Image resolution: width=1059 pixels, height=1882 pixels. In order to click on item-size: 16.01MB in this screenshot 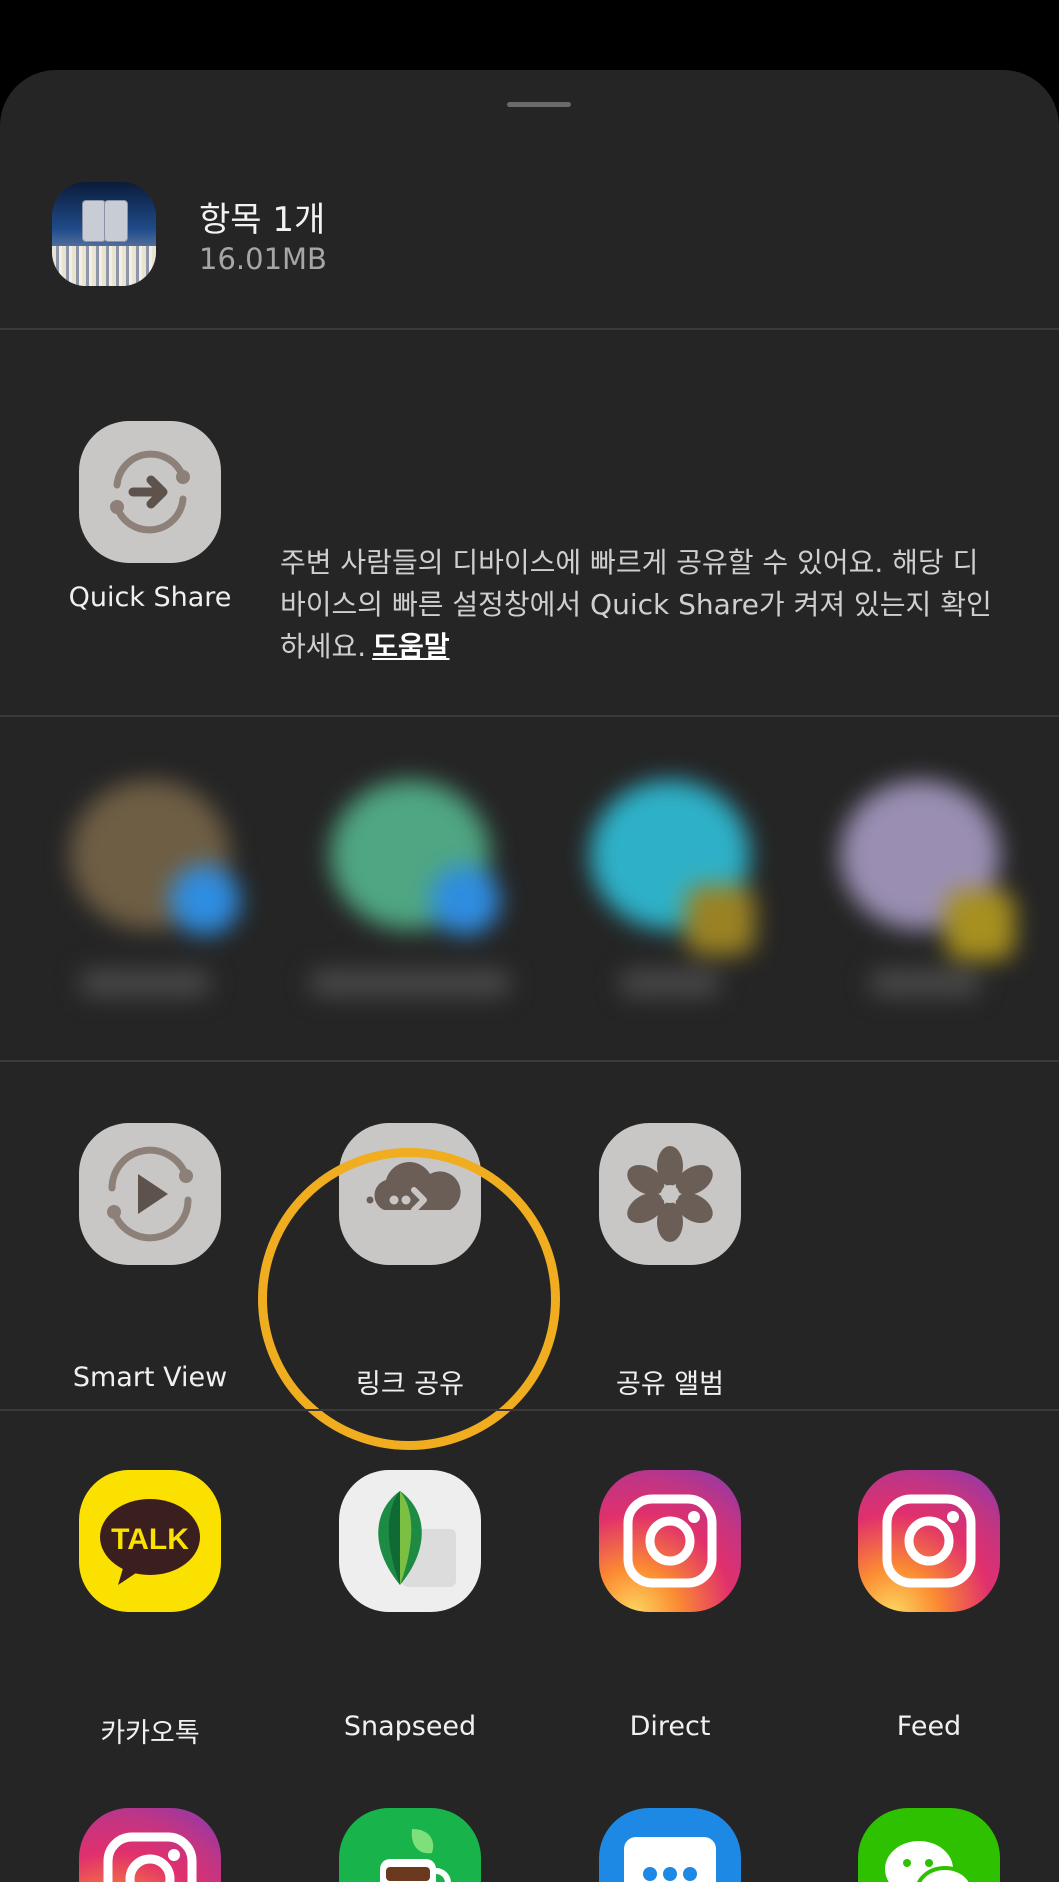, I will do `click(263, 259)`.